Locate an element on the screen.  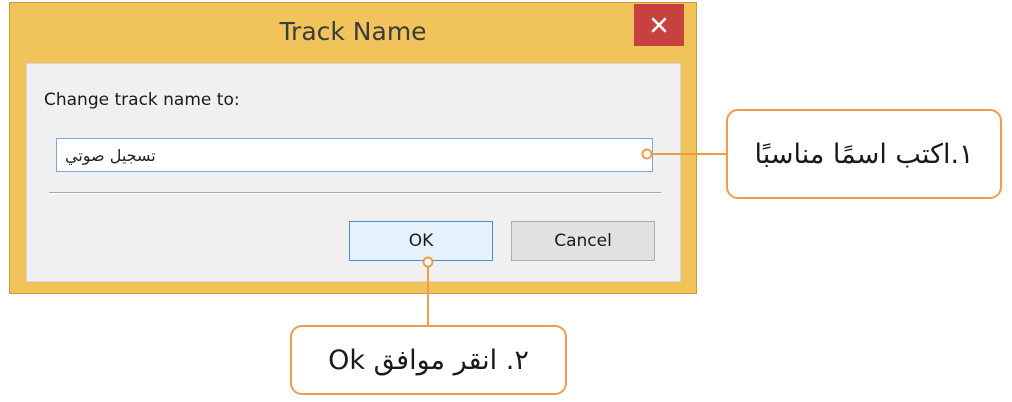
step-2-callout: ٢. انقر موافق Ok is located at coordinates (428, 360).